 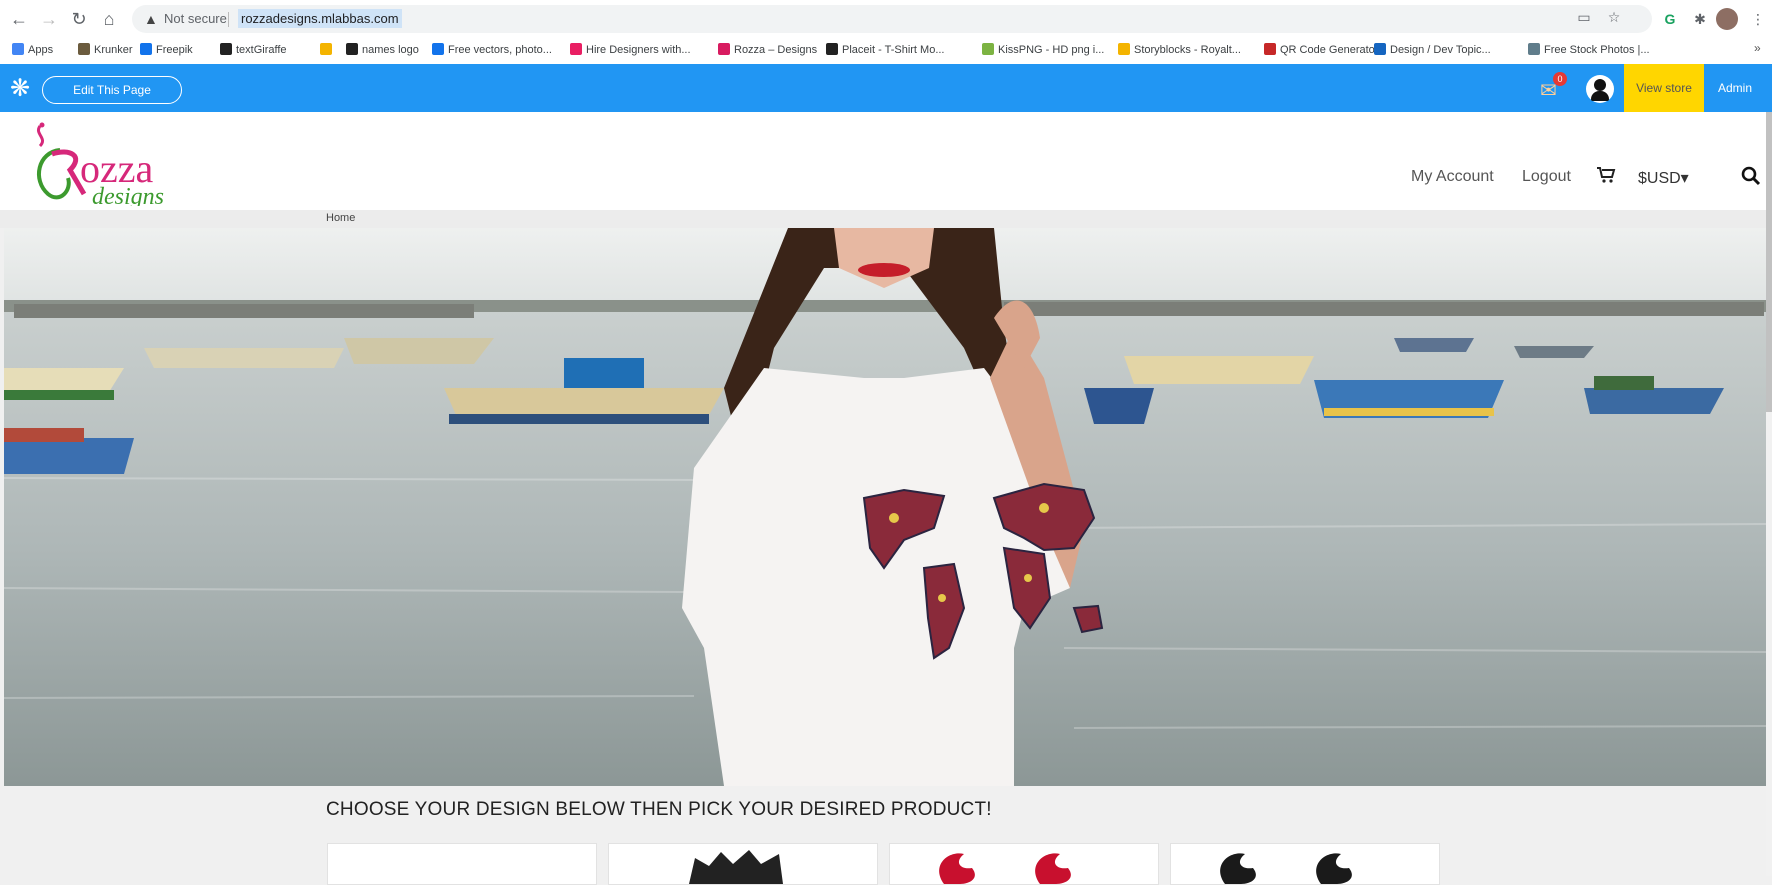 I want to click on security-label: Not secure, so click(x=195, y=18).